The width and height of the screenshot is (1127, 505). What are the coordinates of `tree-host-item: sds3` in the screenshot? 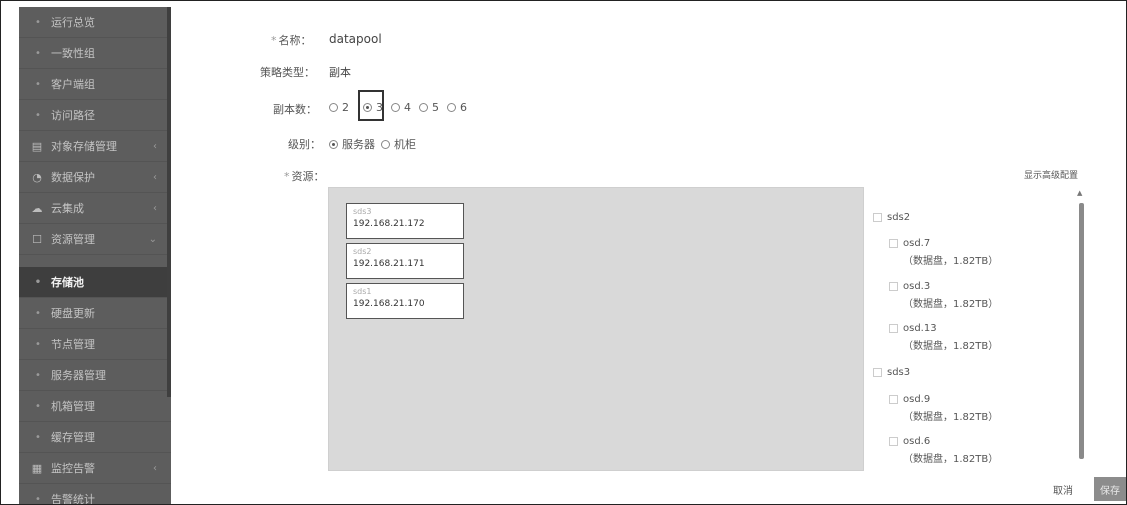 It's located at (891, 372).